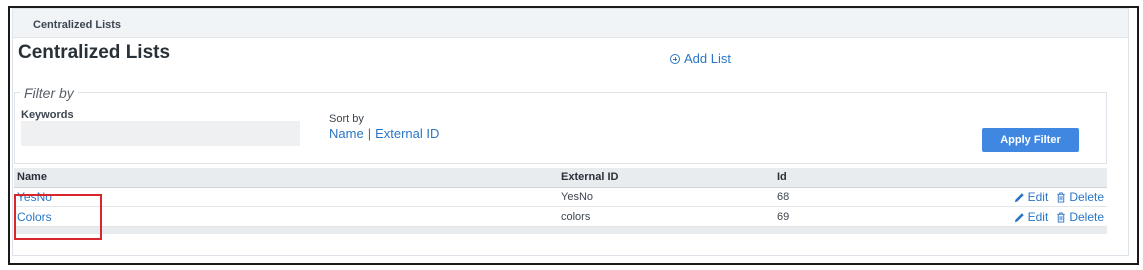 This screenshot has width=1143, height=270. I want to click on page-title: Centralized Lists, so click(94, 52).